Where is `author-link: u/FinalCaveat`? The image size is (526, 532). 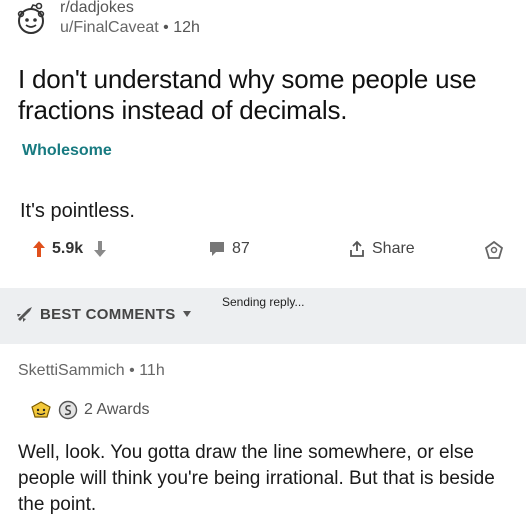 author-link: u/FinalCaveat is located at coordinates (109, 27).